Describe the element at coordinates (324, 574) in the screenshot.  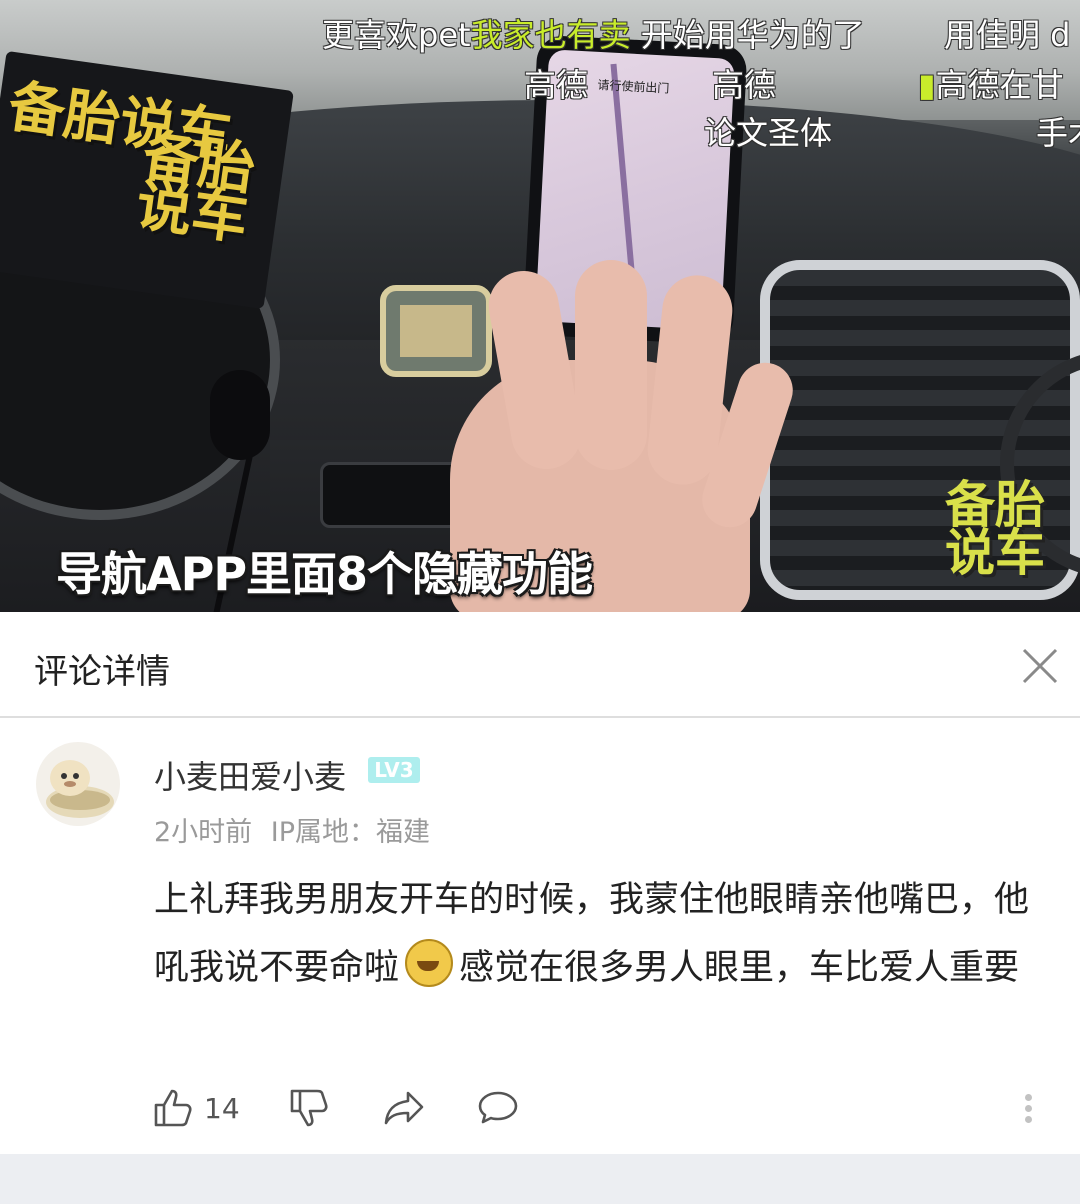
I see `video-caption: 导航APP里面8个隐藏功能` at that location.